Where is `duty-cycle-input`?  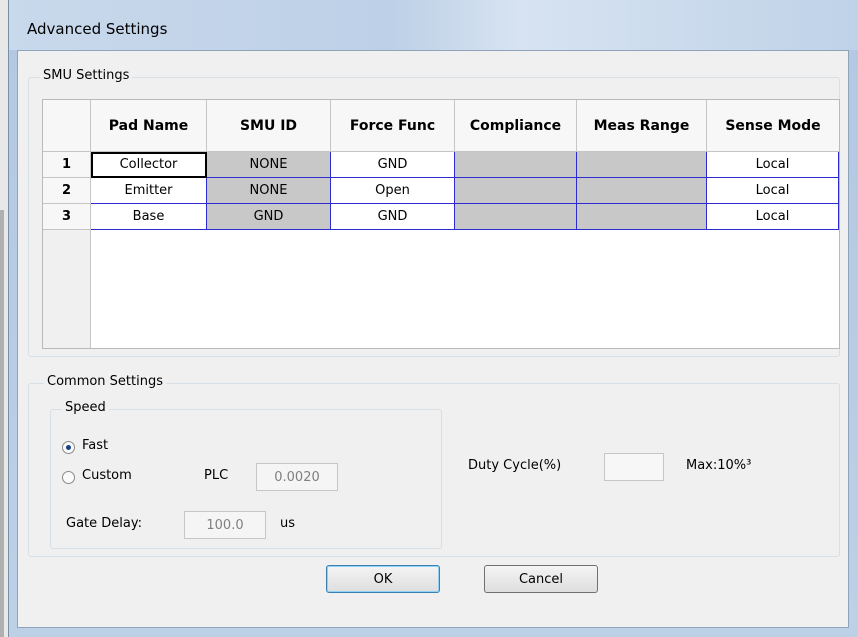 duty-cycle-input is located at coordinates (634, 467).